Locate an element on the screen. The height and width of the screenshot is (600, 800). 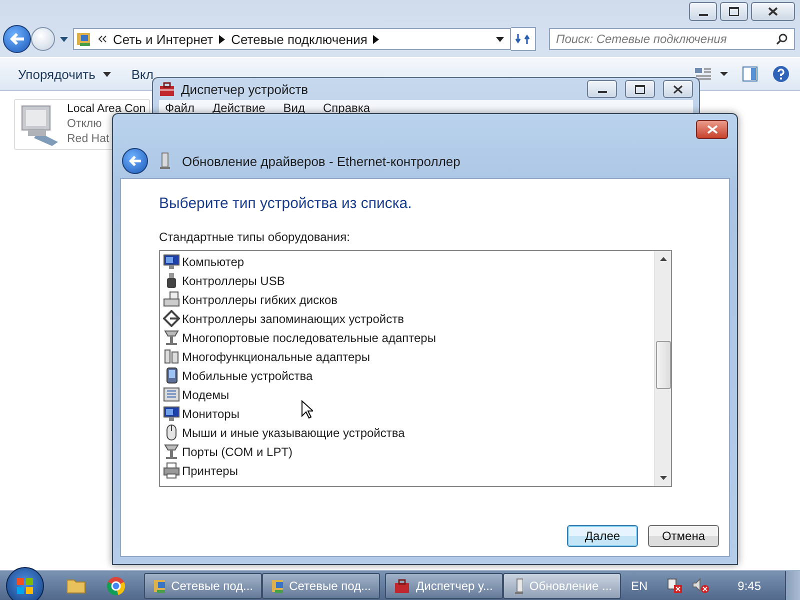
list-item: Контроллеры USB is located at coordinates (407, 280).